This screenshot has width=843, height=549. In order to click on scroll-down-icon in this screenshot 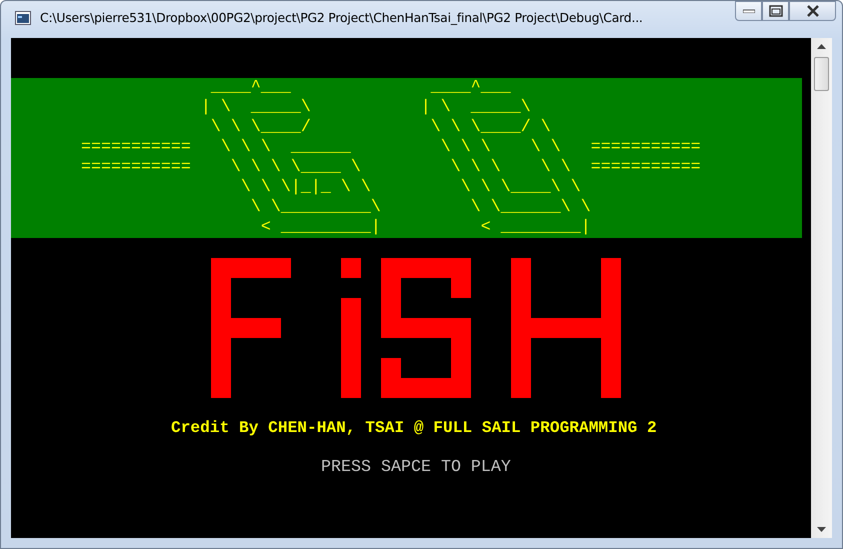, I will do `click(821, 529)`.